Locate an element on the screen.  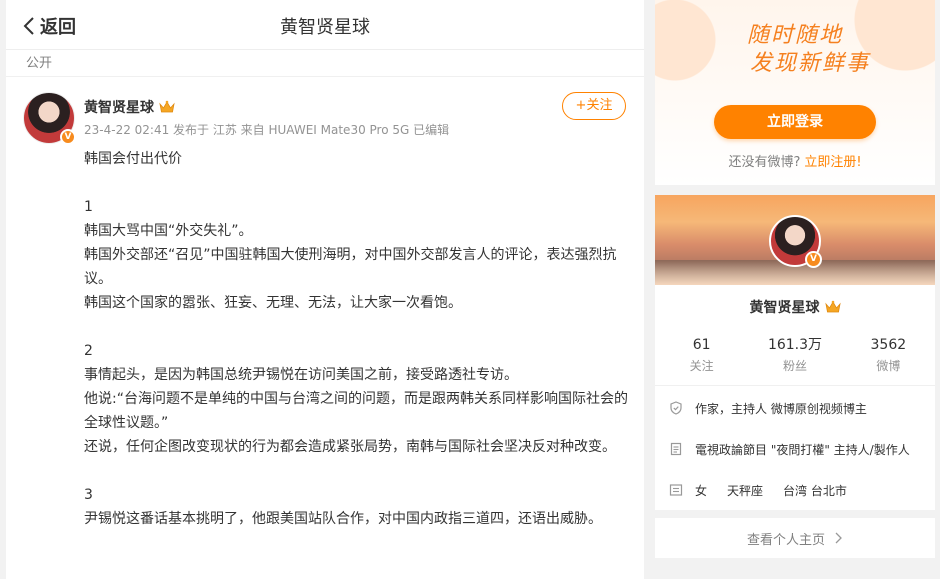
post-paragraph: 尹锡悦这番话基本挑明了，他跟美国站队合作，对中国内政指三道四，还语出威胁。 is located at coordinates (343, 519).